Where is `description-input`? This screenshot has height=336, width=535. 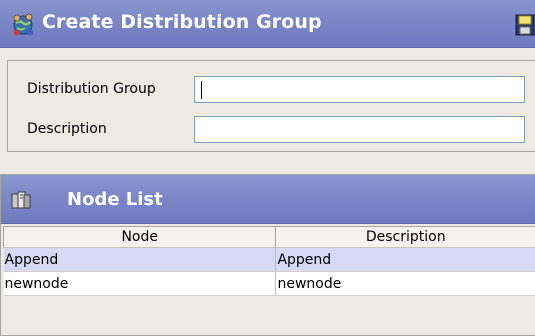 description-input is located at coordinates (359, 129).